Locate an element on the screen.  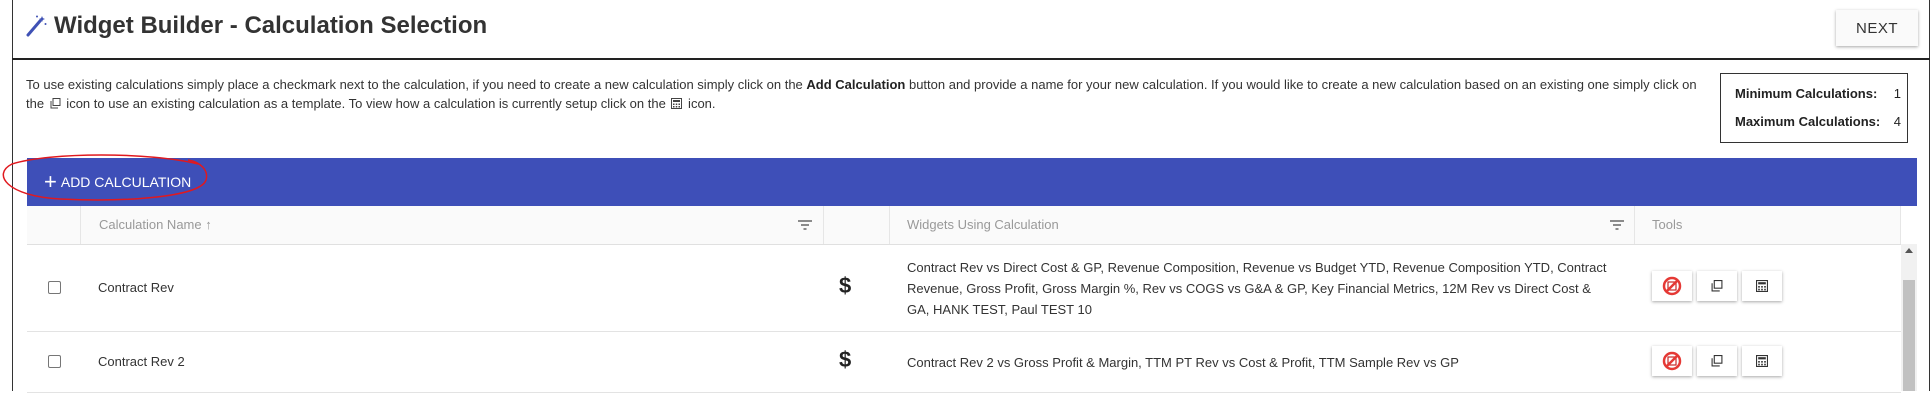
max-label: Maximum Calculations: is located at coordinates (1808, 121).